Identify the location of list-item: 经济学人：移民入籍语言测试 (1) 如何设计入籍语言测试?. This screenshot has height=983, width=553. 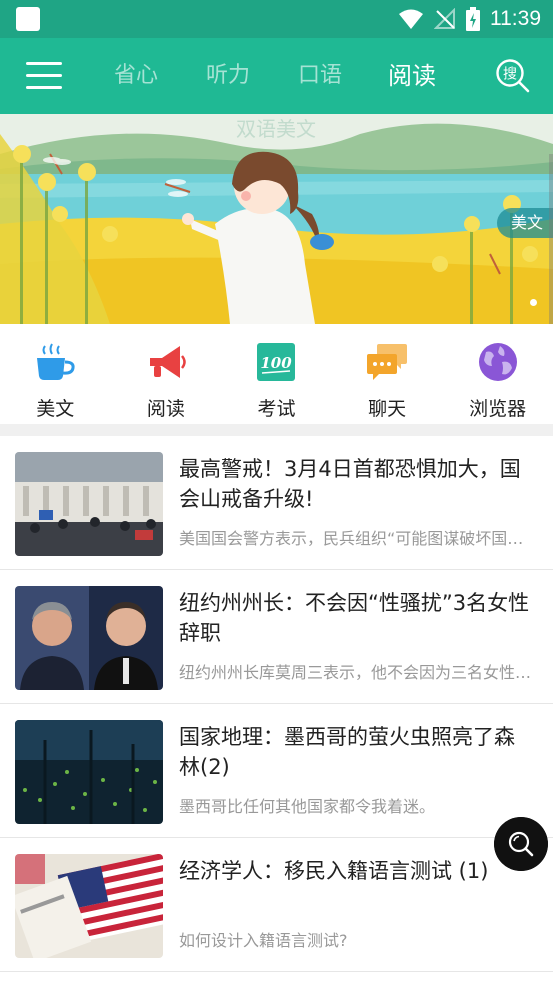
(276, 905).